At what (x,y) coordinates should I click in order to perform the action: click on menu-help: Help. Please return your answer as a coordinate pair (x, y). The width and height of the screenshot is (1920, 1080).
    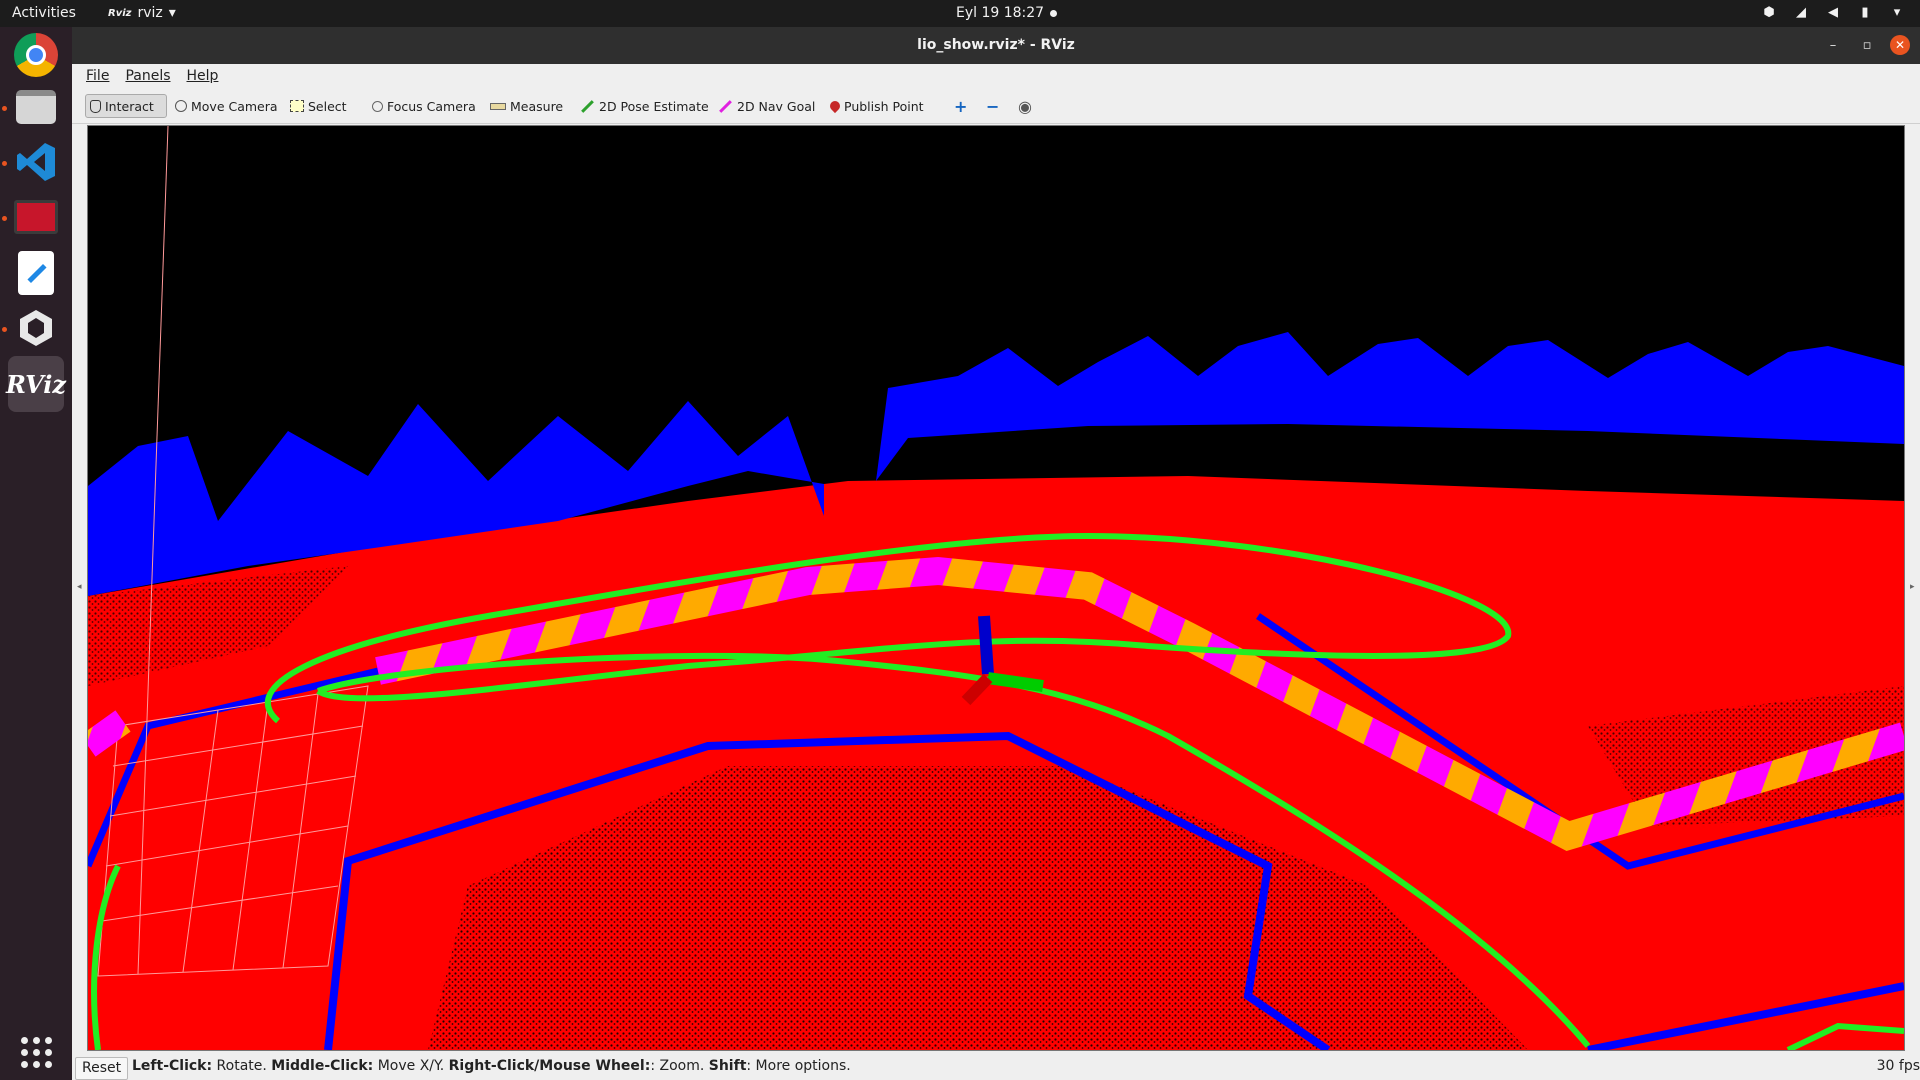
    Looking at the image, I should click on (203, 76).